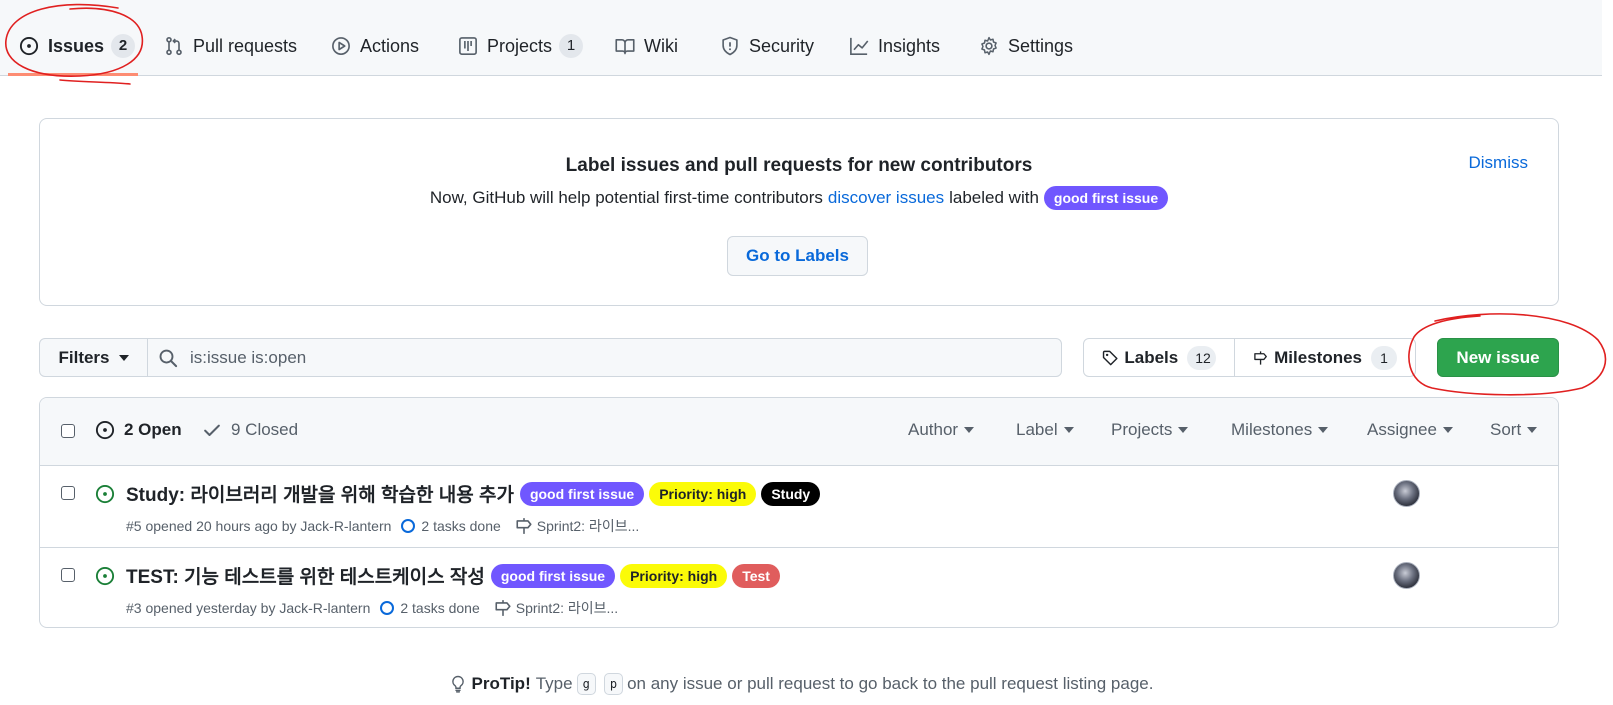  I want to click on issue-label: Test, so click(756, 575).